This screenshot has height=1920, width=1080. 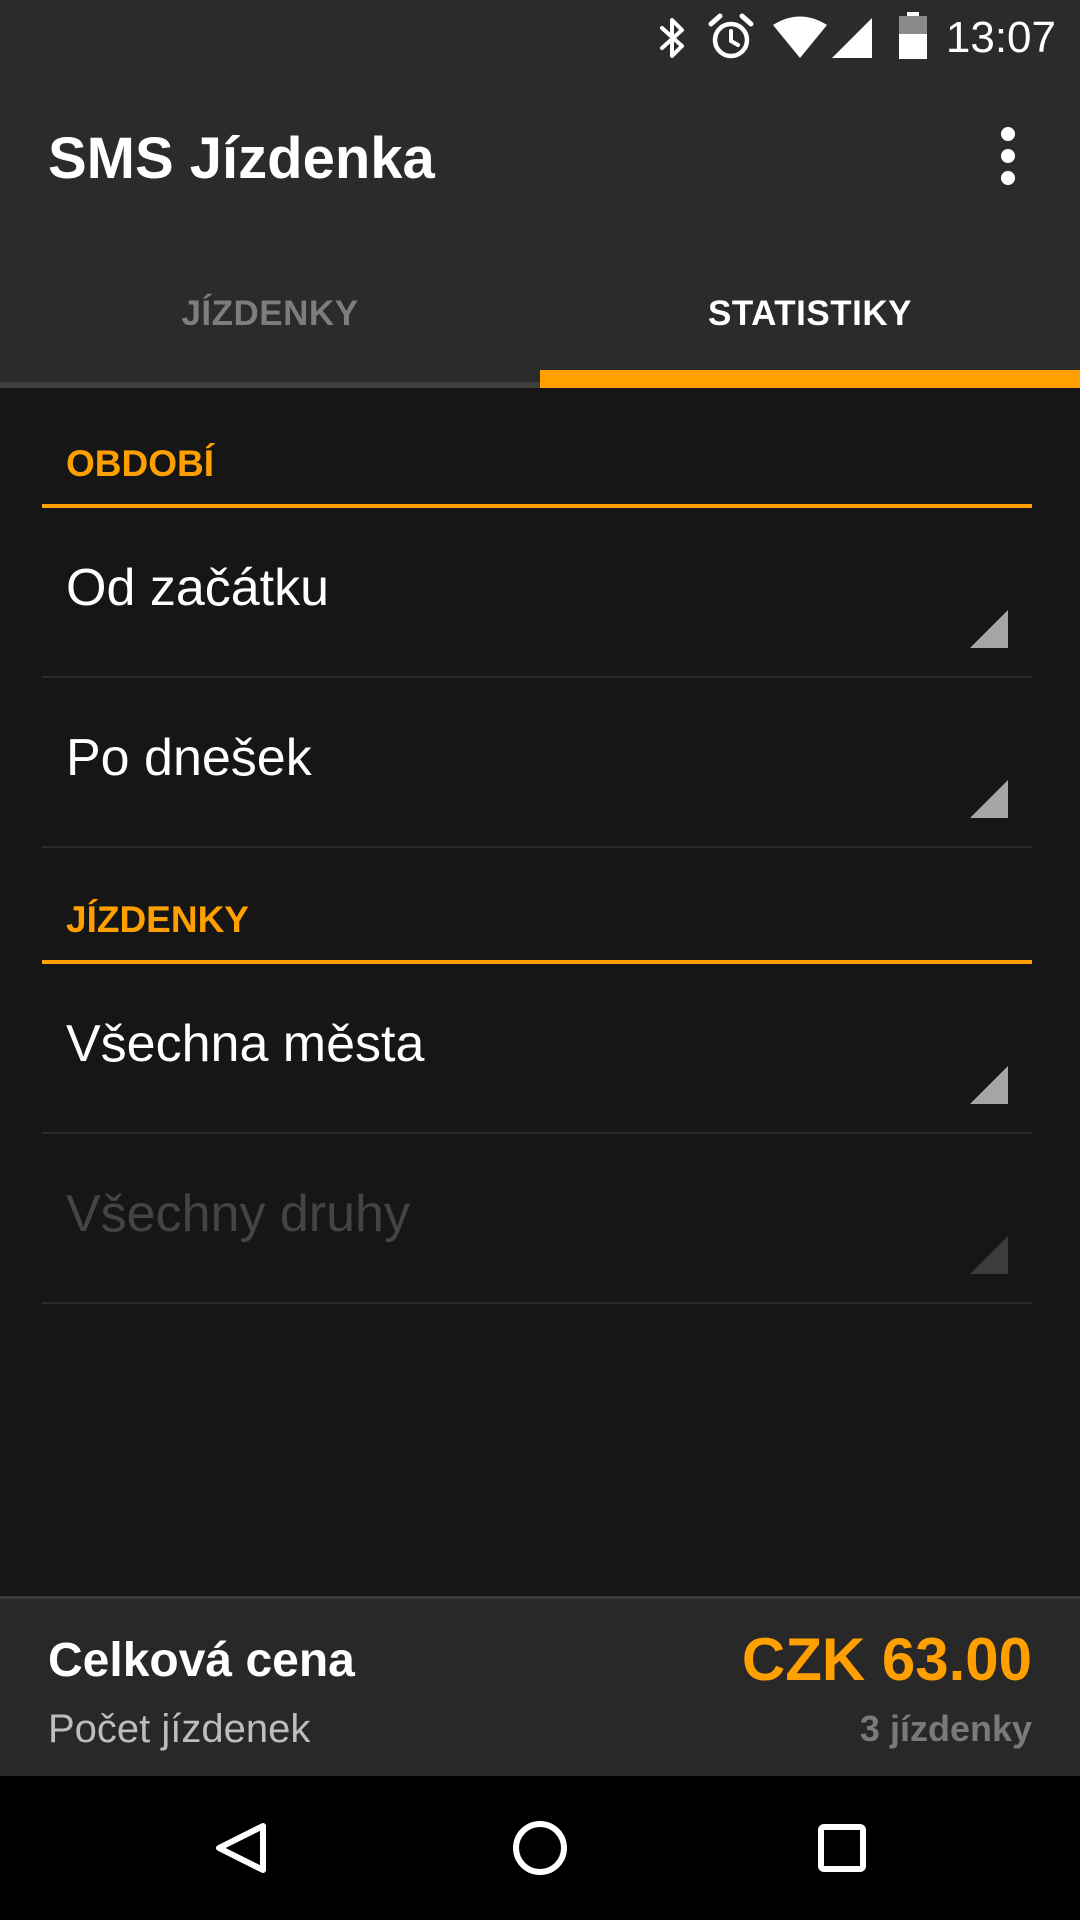 I want to click on home-button, so click(x=540, y=1848).